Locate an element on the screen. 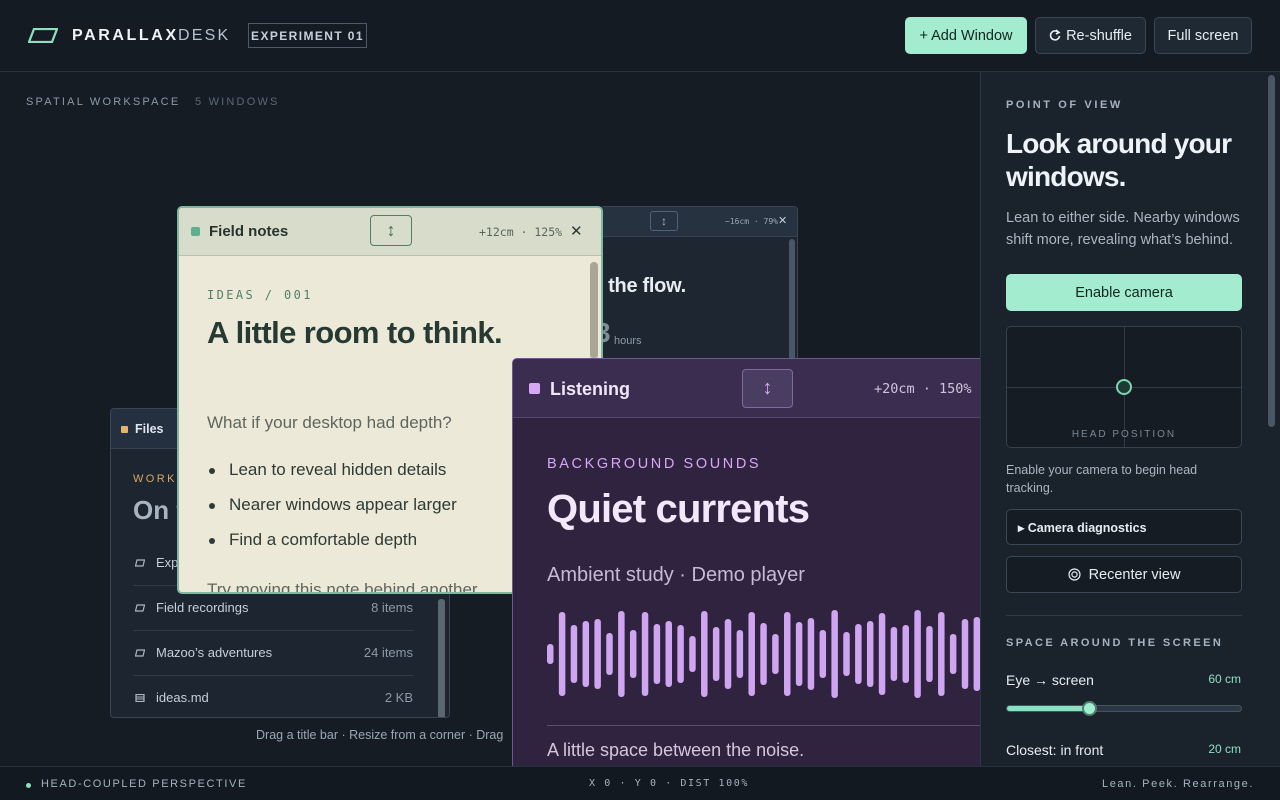  panel-eyebrow: POINT OF VIEW is located at coordinates (1064, 105).